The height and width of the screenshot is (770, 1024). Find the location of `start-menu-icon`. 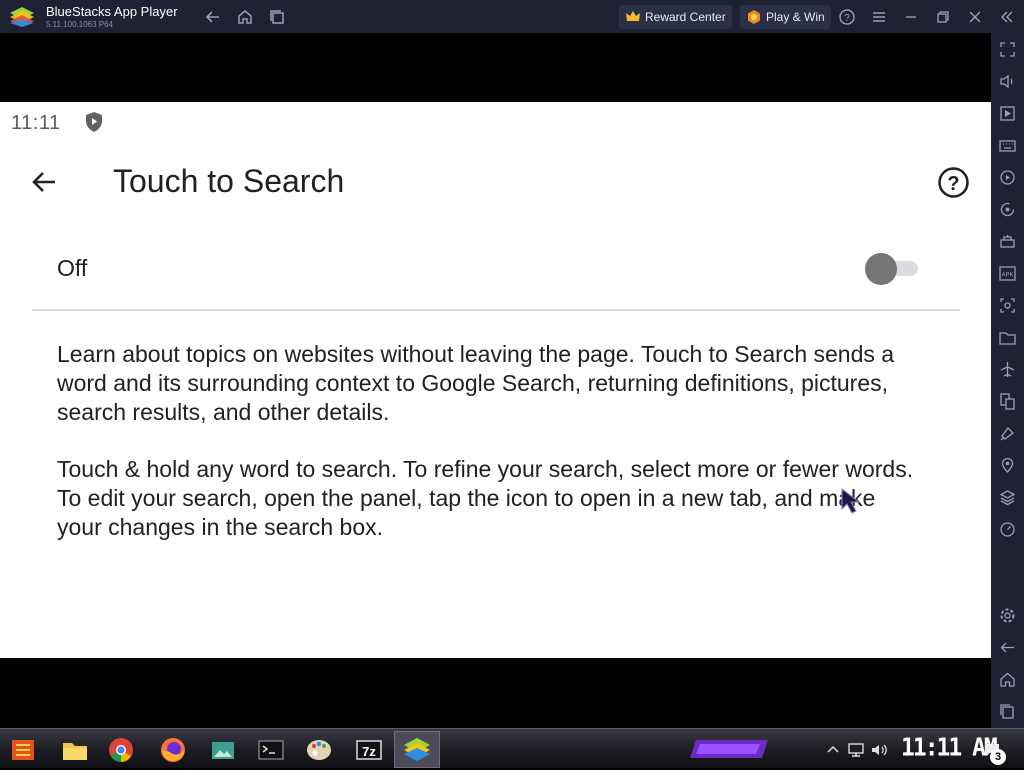

start-menu-icon is located at coordinates (23, 750).